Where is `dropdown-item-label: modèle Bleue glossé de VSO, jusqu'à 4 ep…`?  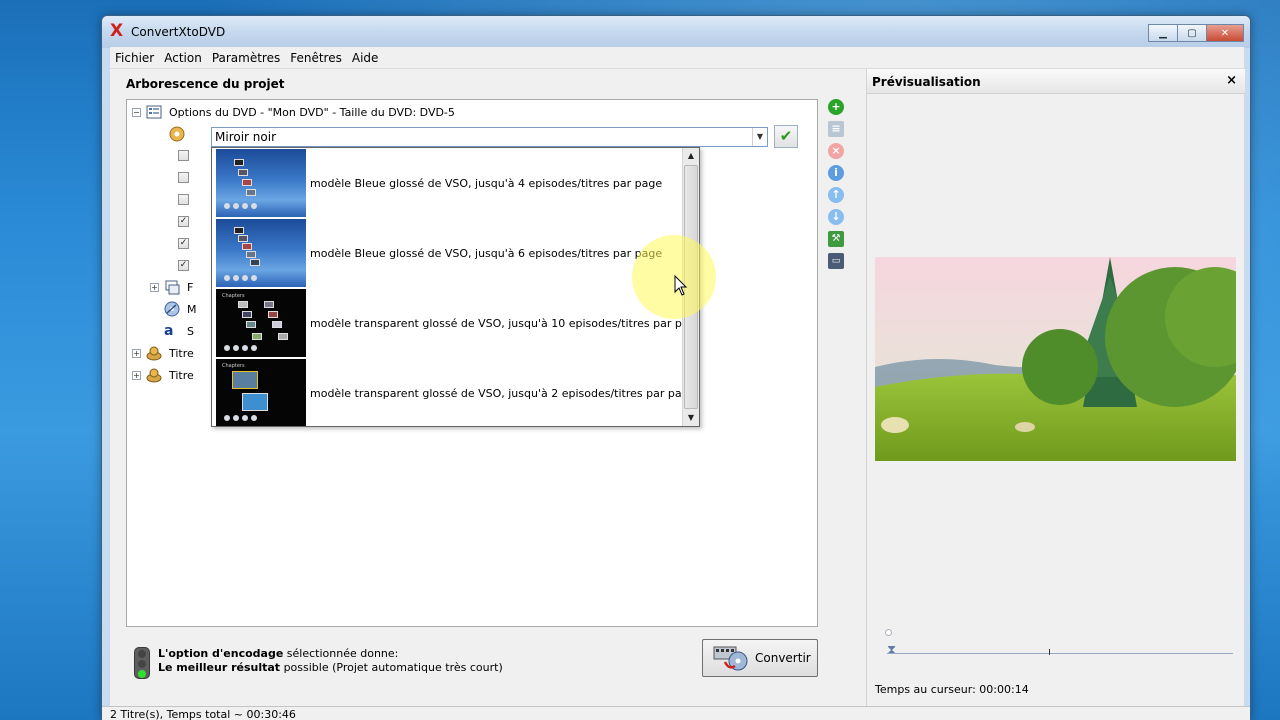
dropdown-item-label: modèle Bleue glossé de VSO, jusqu'à 4 ep… is located at coordinates (486, 183).